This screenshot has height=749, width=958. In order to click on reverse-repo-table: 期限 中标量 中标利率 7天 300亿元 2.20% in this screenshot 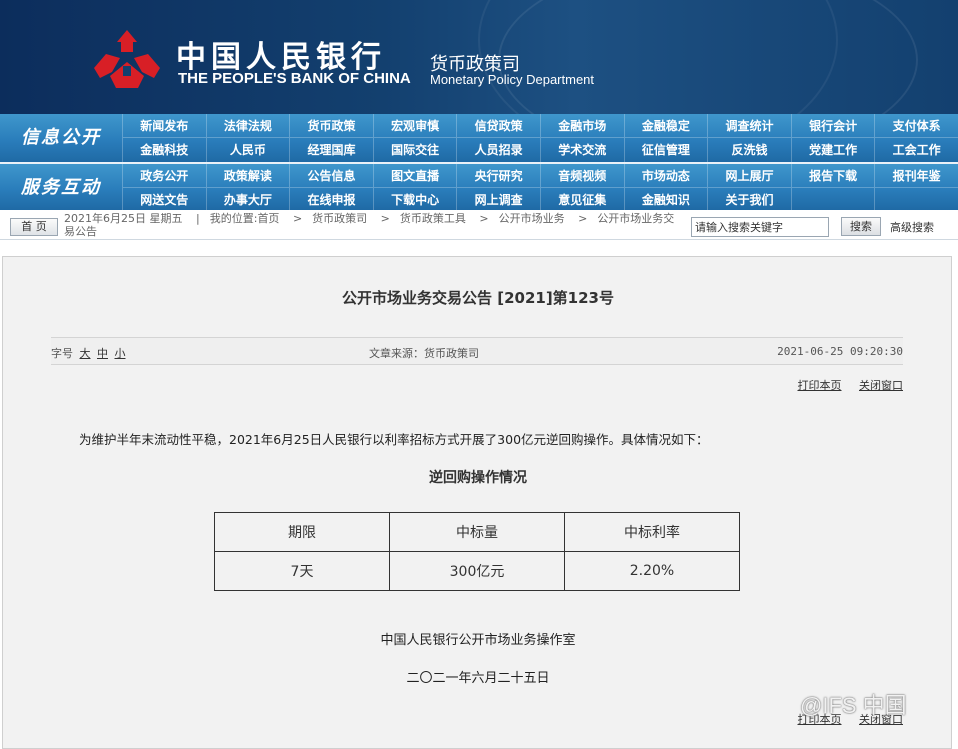, I will do `click(477, 551)`.